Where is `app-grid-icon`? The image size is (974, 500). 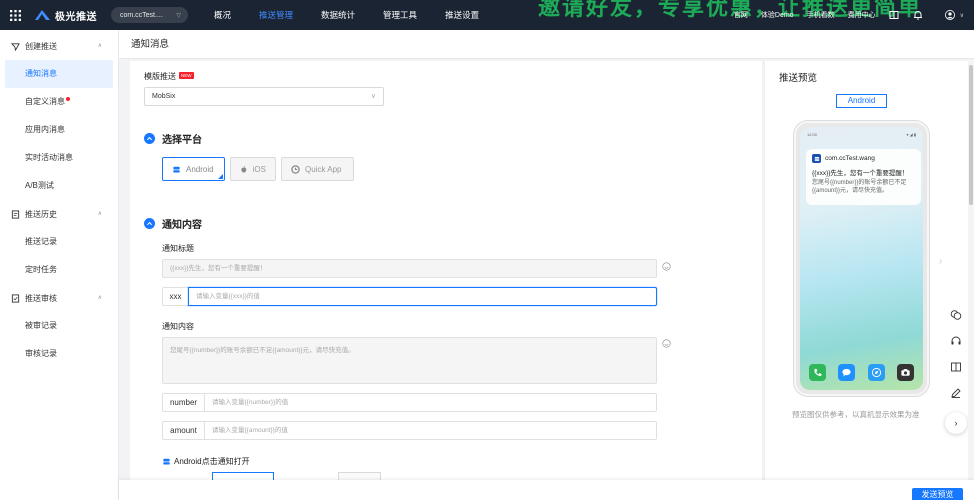
app-grid-icon is located at coordinates (15, 15).